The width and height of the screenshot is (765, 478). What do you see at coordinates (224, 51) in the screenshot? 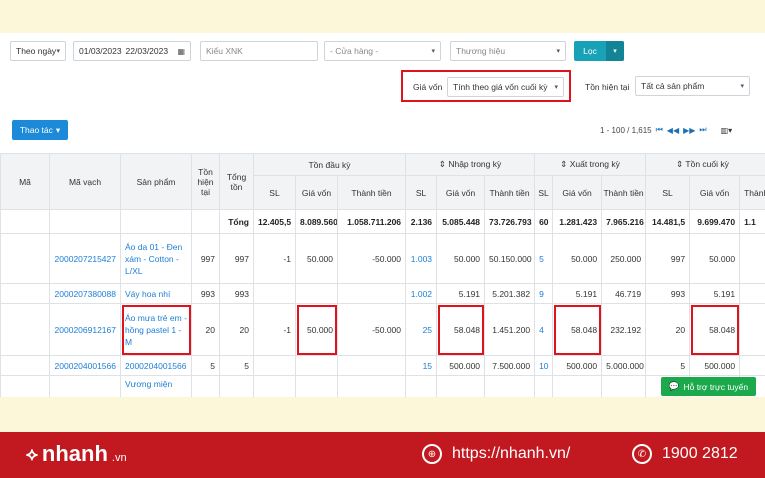
I see `type-placeholder: Kiểu XNK` at bounding box center [224, 51].